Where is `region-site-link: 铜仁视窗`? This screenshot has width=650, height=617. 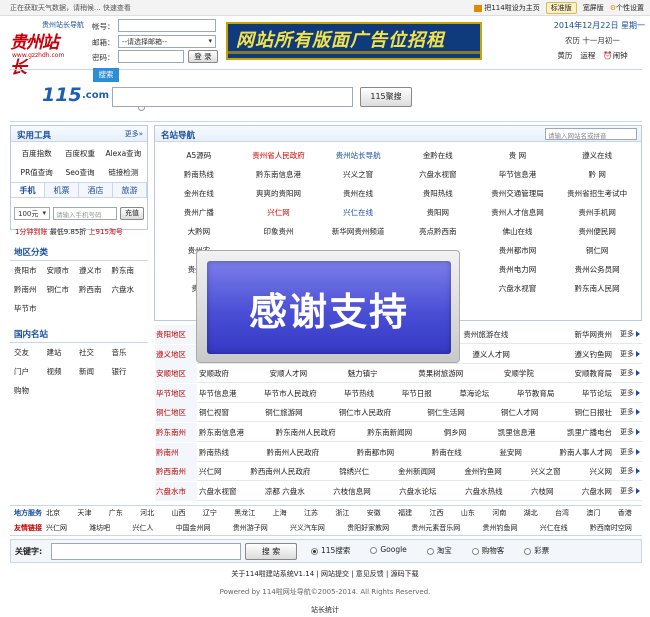 region-site-link: 铜仁视窗 is located at coordinates (214, 412).